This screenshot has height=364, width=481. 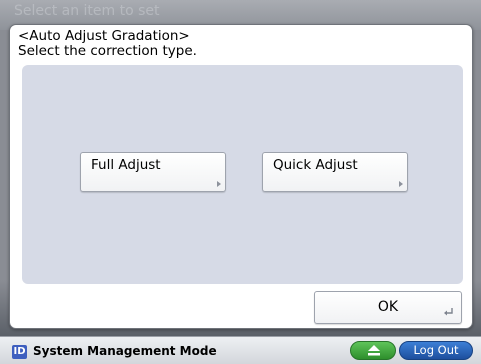 I want to click on logout-button: Log Out, so click(x=436, y=350).